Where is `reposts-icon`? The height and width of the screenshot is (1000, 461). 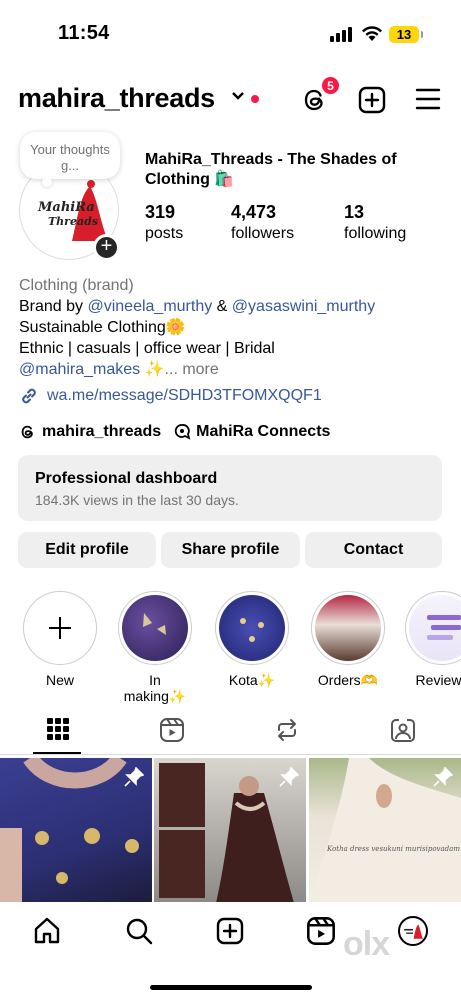 reposts-icon is located at coordinates (287, 730).